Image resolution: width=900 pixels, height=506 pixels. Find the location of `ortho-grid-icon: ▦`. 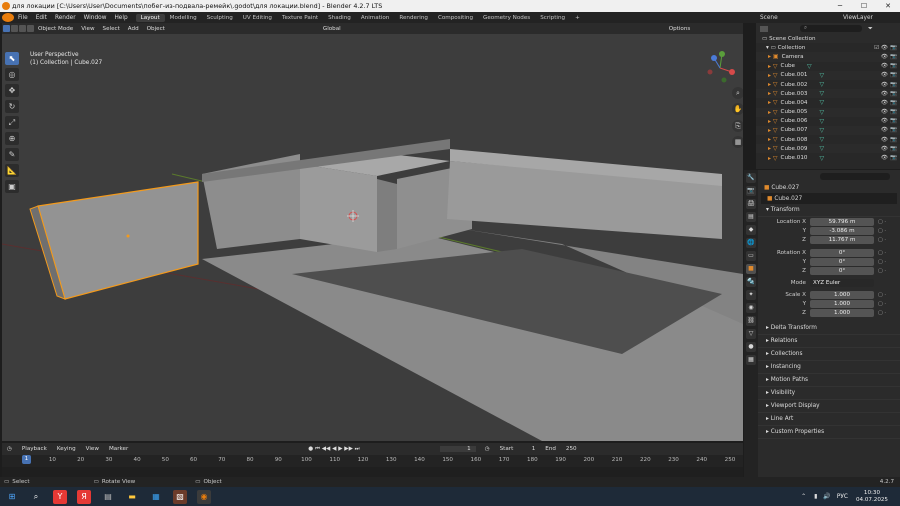

ortho-grid-icon: ▦ is located at coordinates (737, 142).